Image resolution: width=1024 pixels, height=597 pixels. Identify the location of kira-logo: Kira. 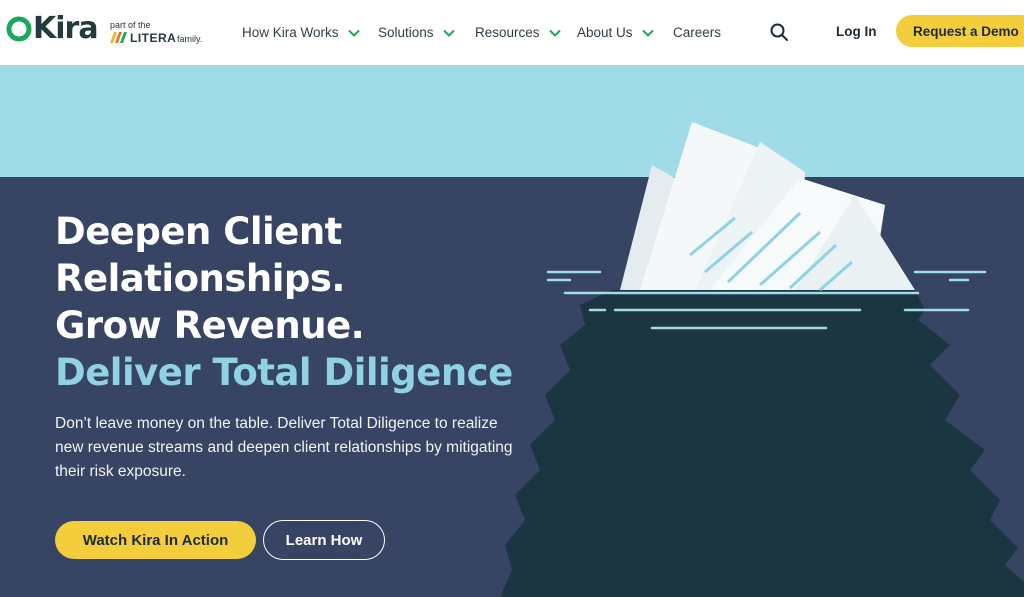
(52, 28).